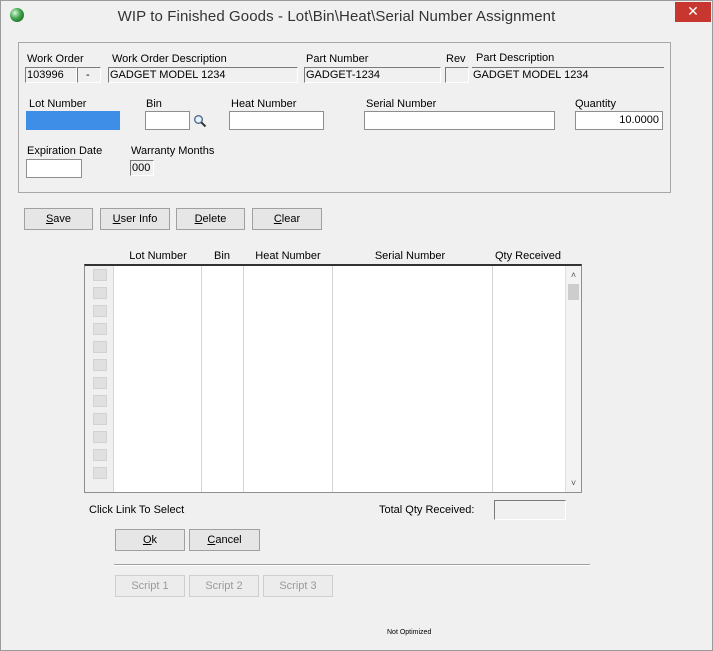 The image size is (713, 651). I want to click on total-qty-label: Total Qty Received:, so click(427, 510).